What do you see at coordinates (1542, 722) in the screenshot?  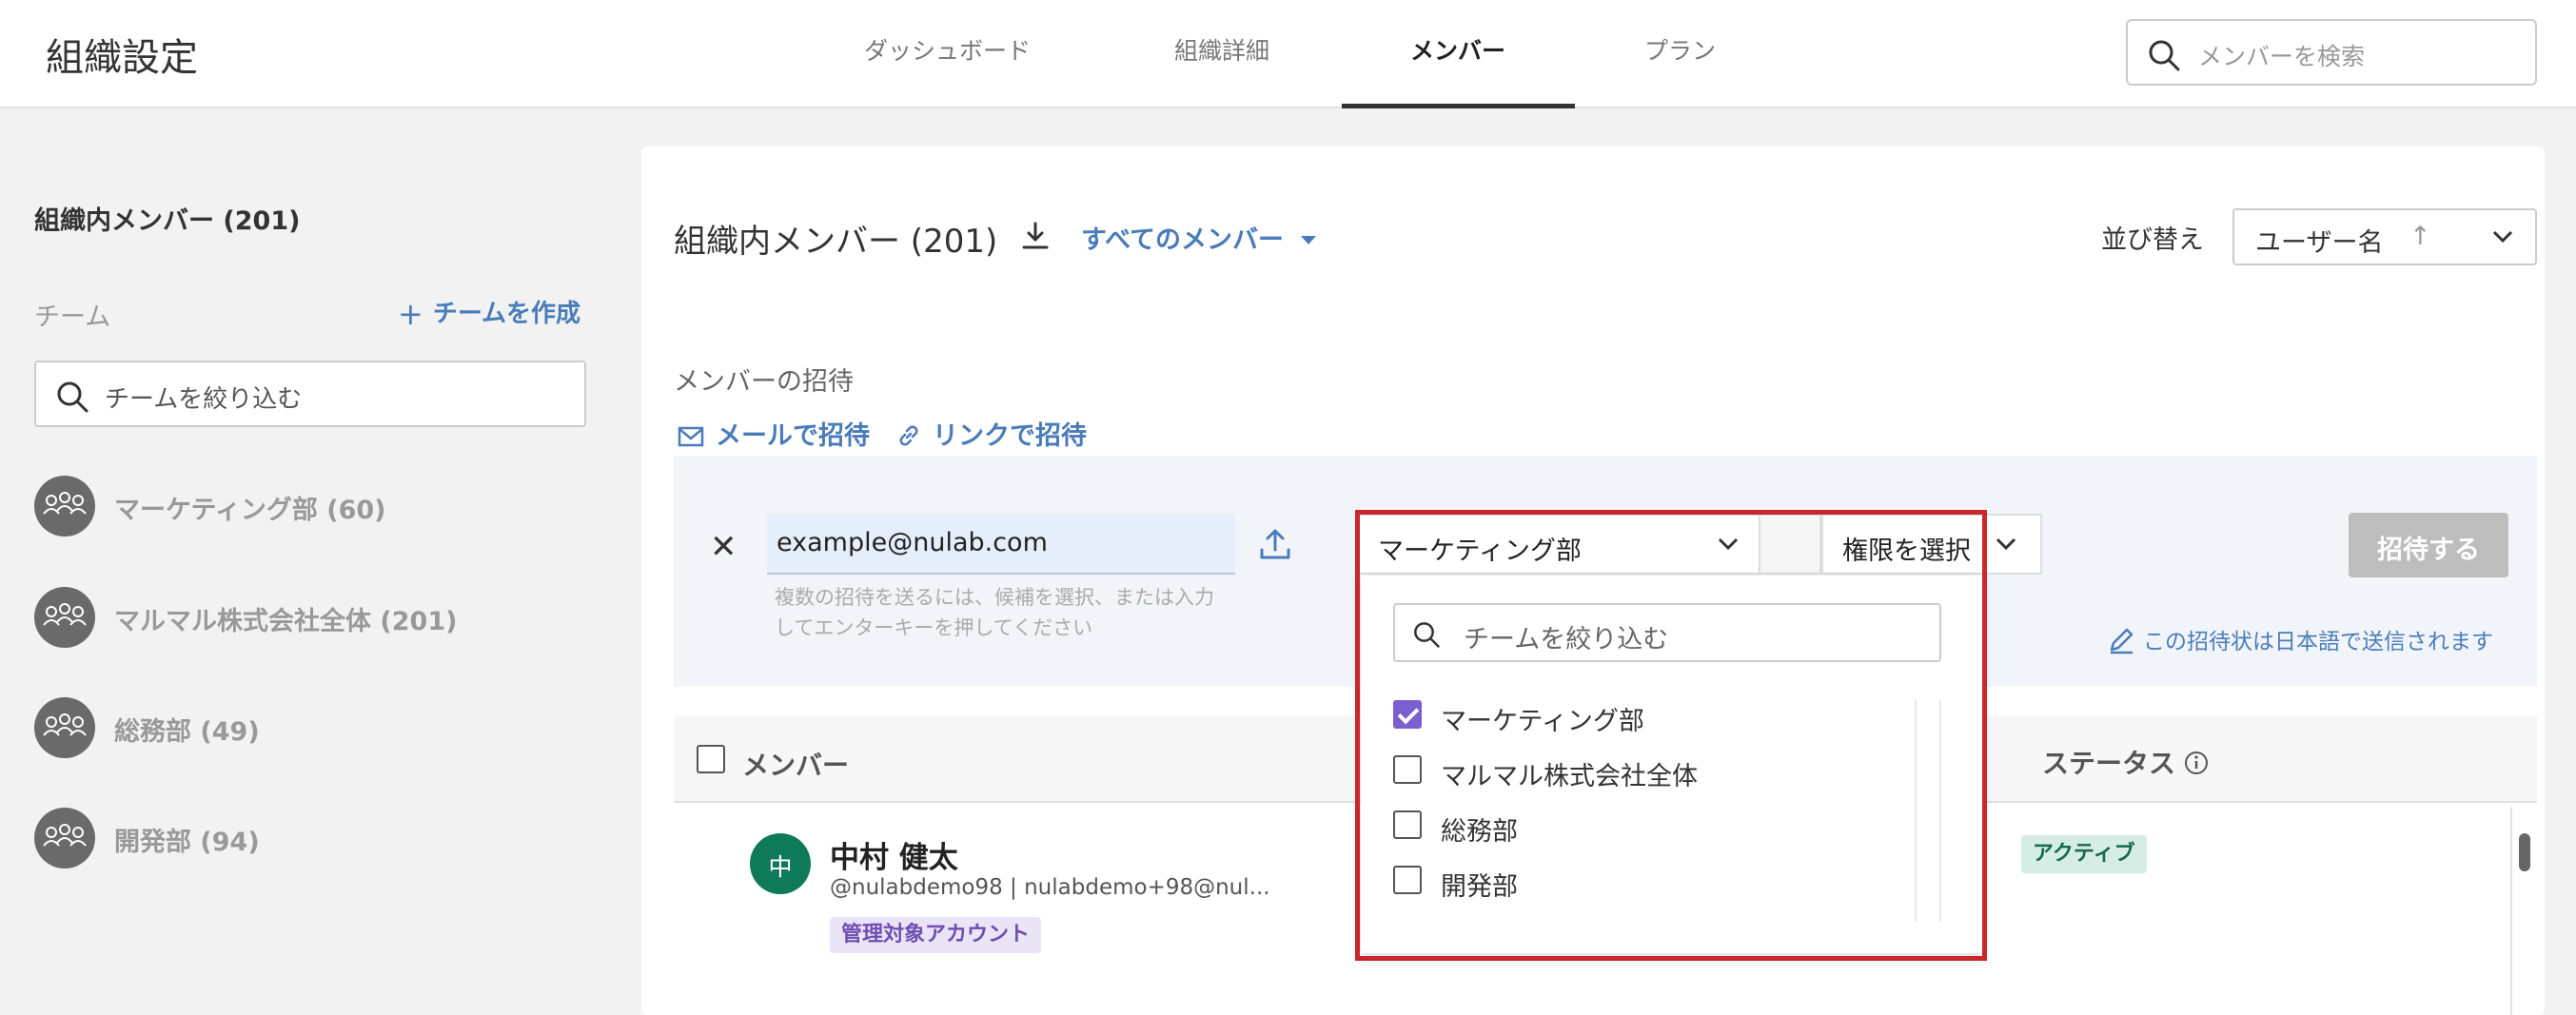 I see `dropdown-option-label: マーケティング部` at bounding box center [1542, 722].